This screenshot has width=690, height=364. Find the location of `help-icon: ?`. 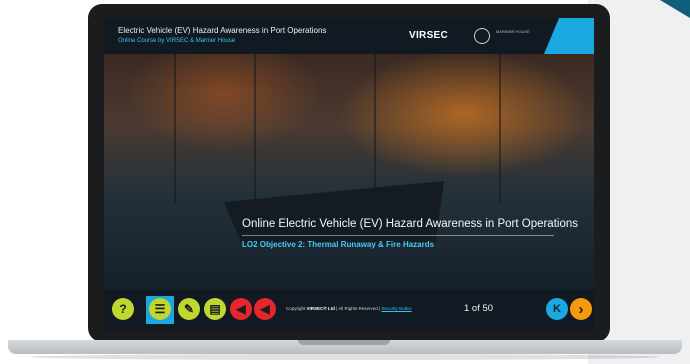

help-icon: ? is located at coordinates (123, 309).